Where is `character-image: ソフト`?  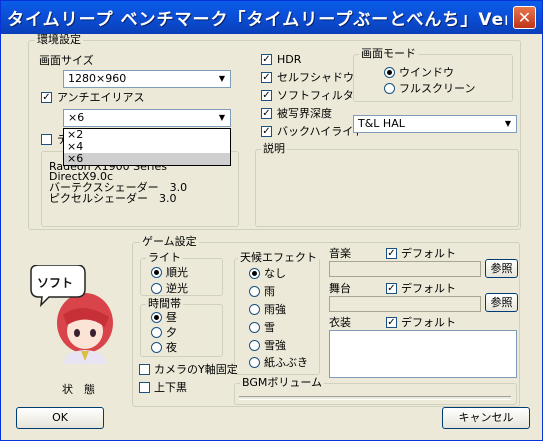 character-image: ソフト is located at coordinates (74, 314).